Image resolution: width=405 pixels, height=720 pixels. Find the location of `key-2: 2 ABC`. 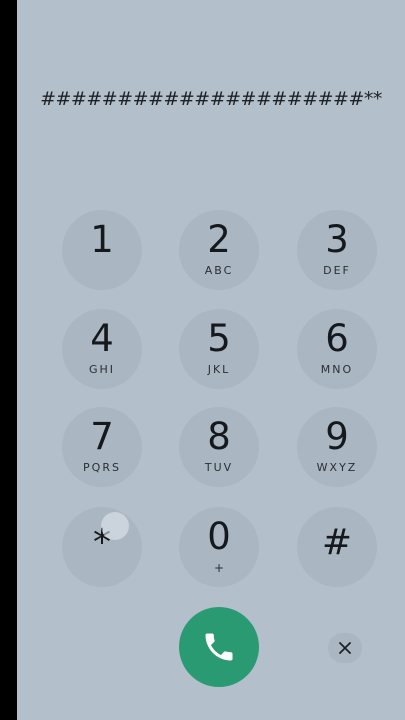

key-2: 2 ABC is located at coordinates (219, 250).